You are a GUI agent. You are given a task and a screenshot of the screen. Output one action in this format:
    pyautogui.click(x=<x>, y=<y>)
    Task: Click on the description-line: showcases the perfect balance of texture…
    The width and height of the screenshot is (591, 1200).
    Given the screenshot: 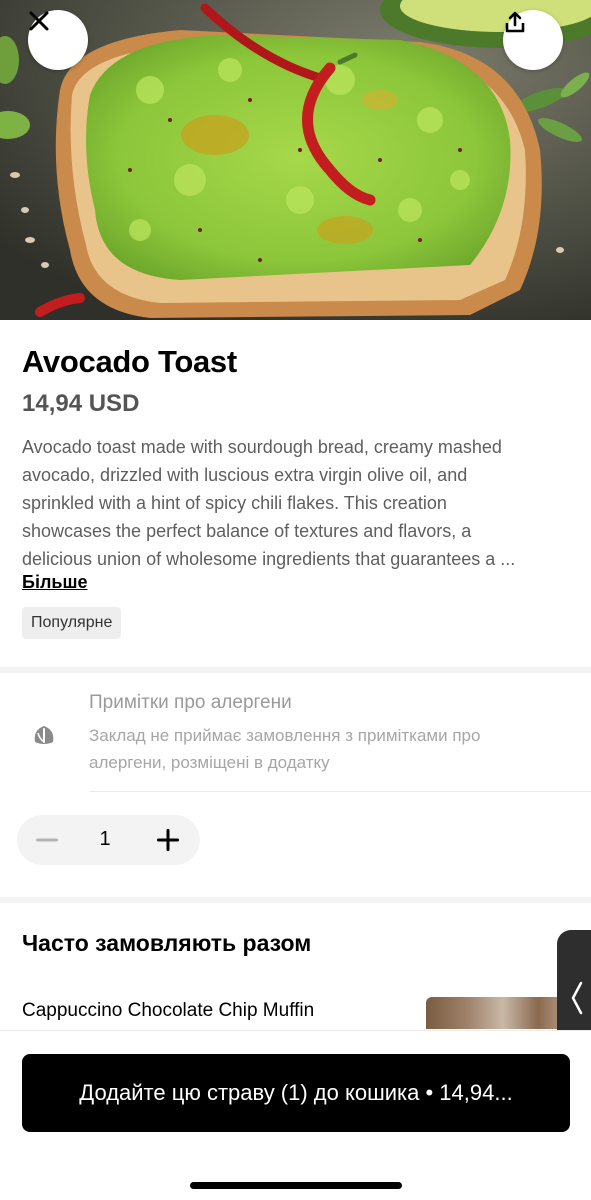 What is the action you would take?
    pyautogui.click(x=247, y=531)
    